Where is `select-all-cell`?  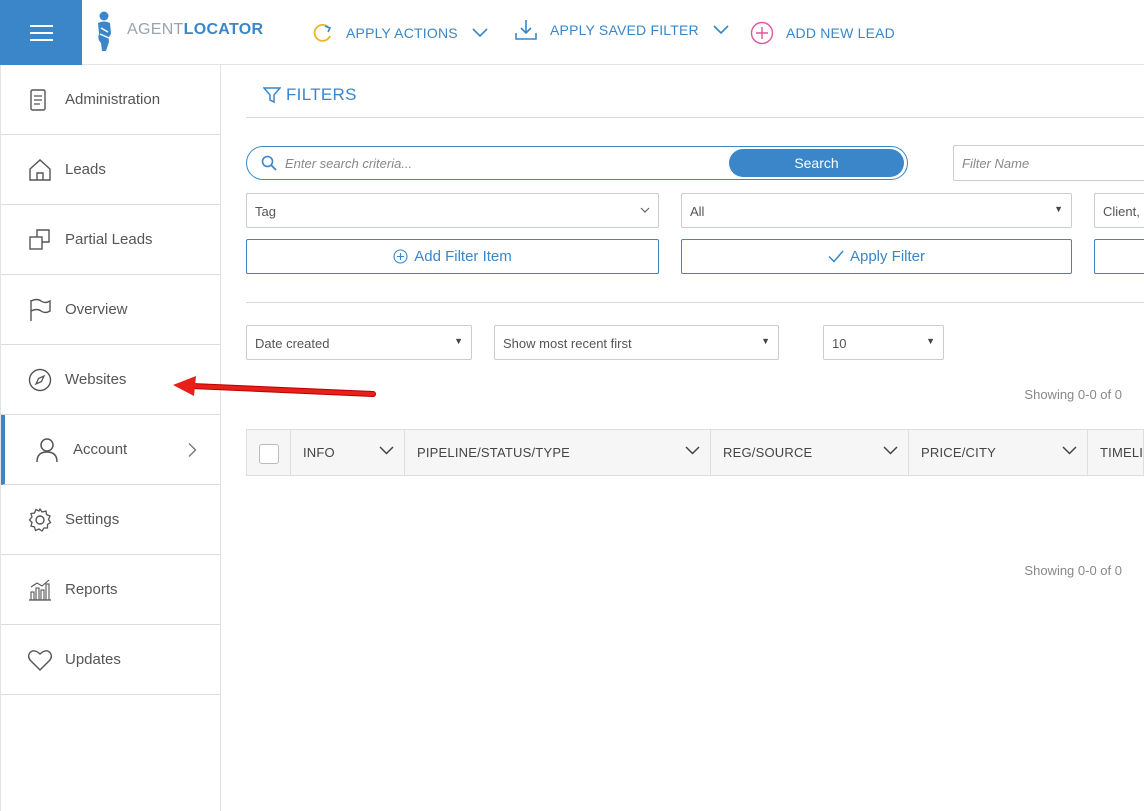 select-all-cell is located at coordinates (269, 452).